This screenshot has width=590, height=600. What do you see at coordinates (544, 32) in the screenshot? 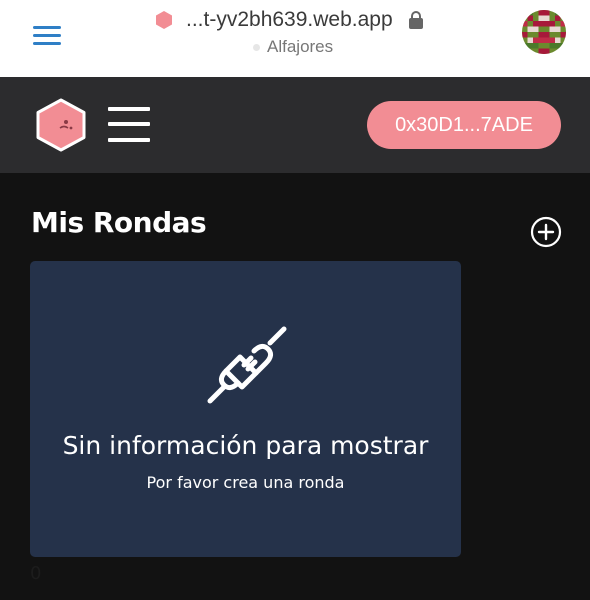
I see `account-identicon-icon` at bounding box center [544, 32].